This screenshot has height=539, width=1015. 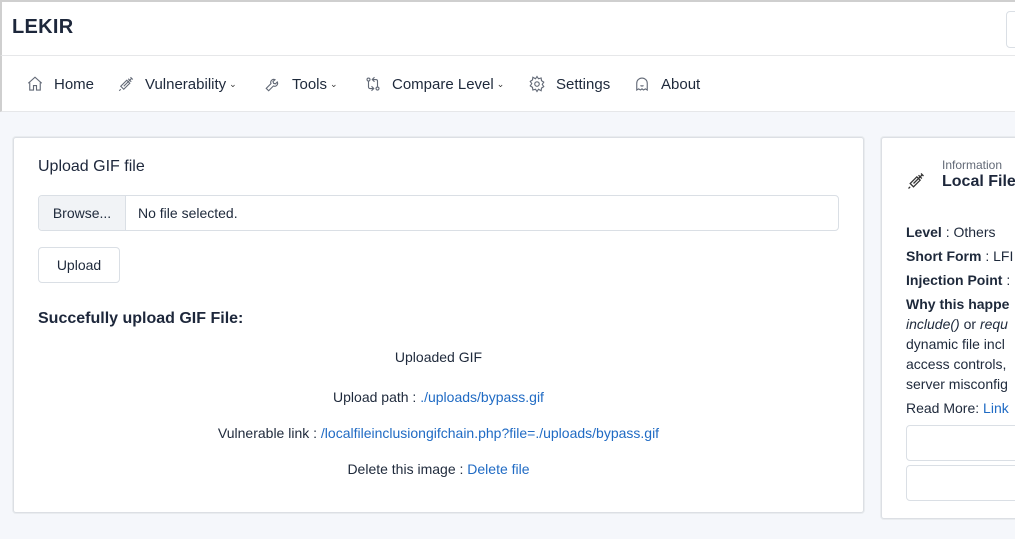 What do you see at coordinates (188, 213) in the screenshot?
I see `file-status-text: No file selected.` at bounding box center [188, 213].